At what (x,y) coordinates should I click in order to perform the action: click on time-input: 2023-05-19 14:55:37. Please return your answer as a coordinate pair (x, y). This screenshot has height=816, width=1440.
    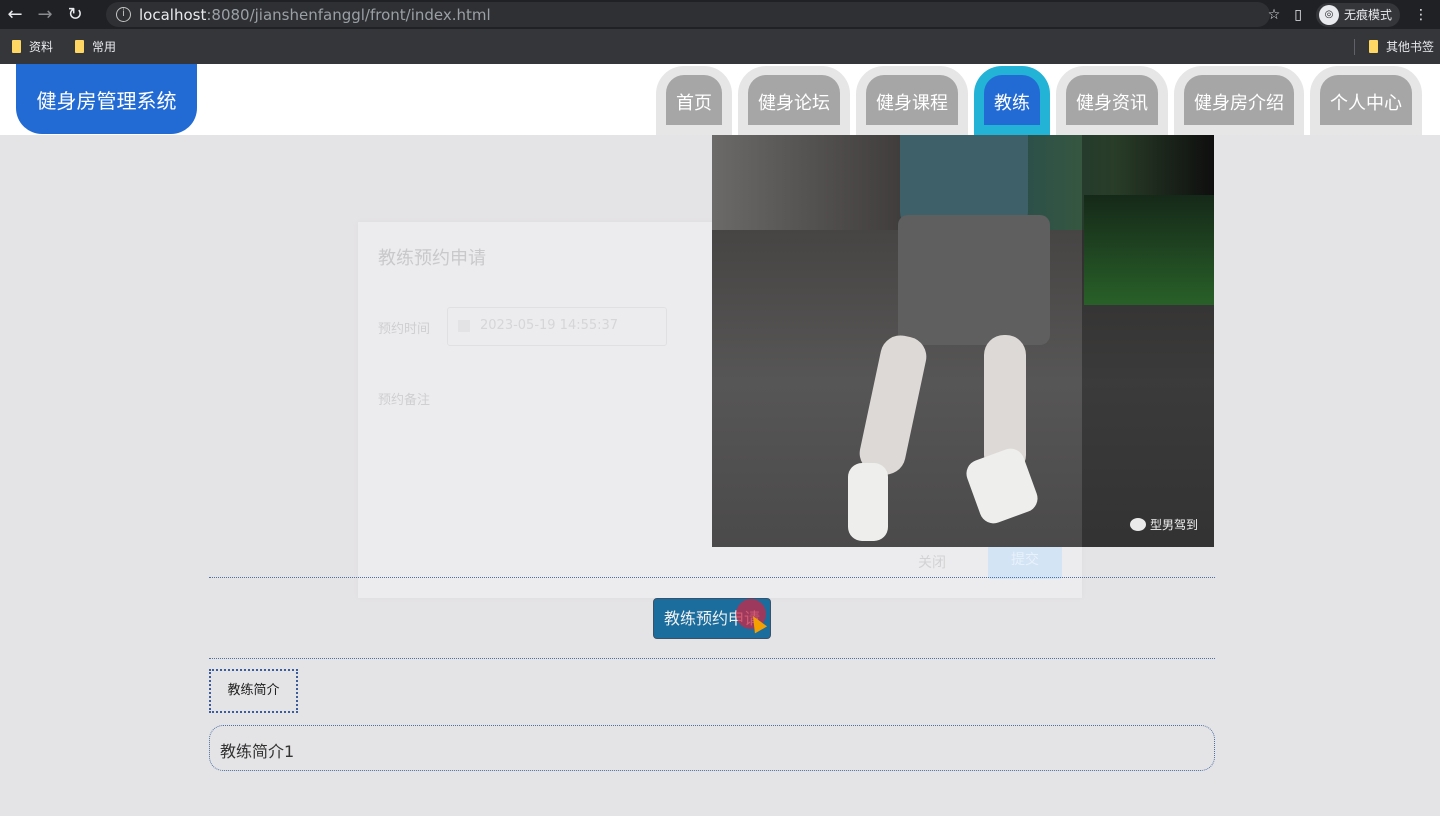
    Looking at the image, I should click on (557, 326).